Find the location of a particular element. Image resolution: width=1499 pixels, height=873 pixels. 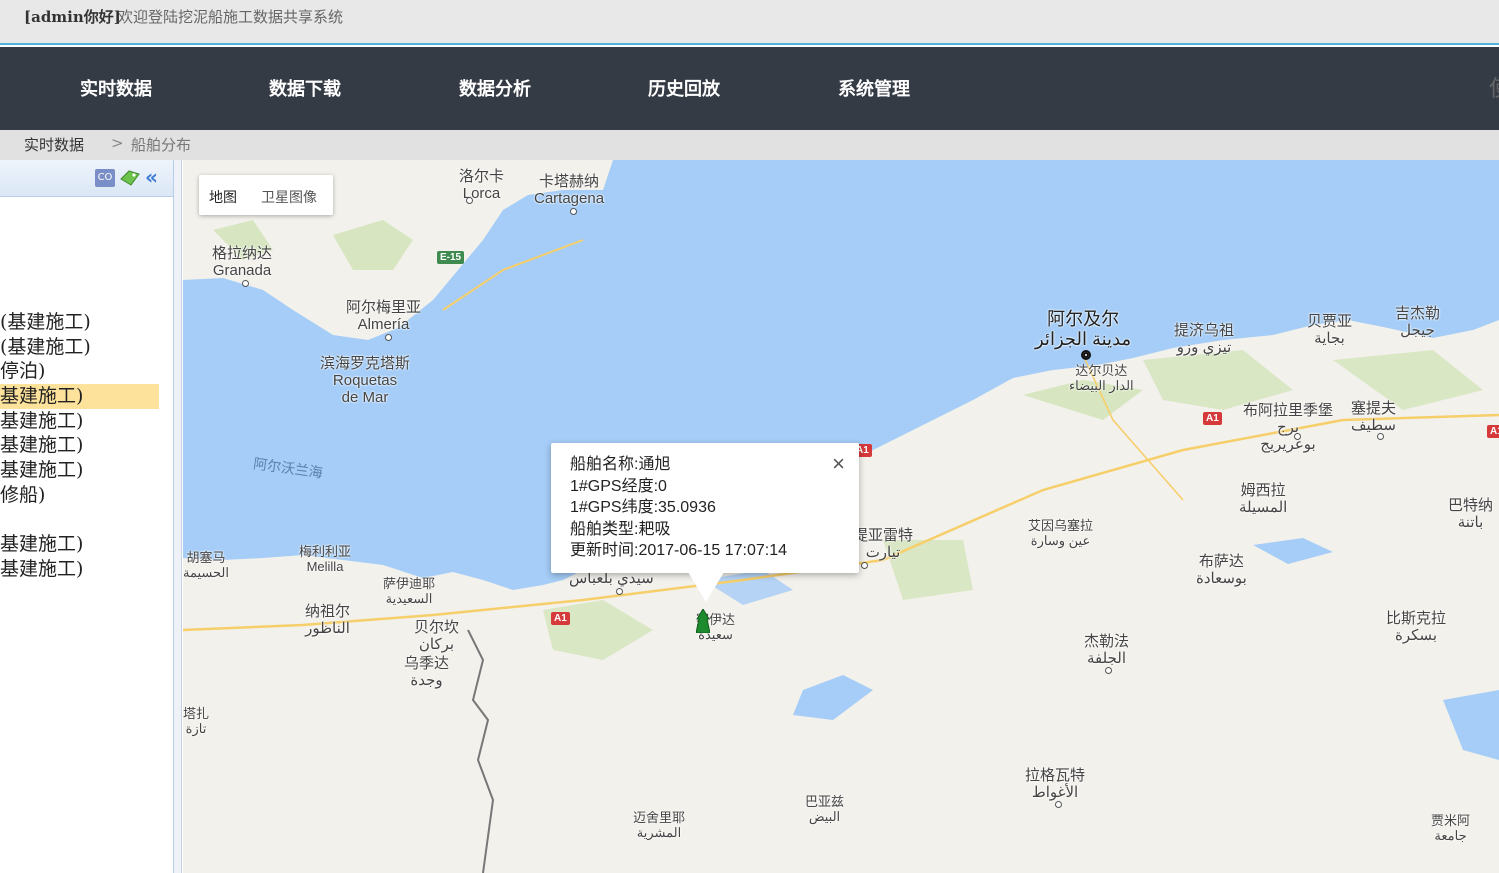

label-lorca: 洛尔卡 Lorca is located at coordinates (482, 185).